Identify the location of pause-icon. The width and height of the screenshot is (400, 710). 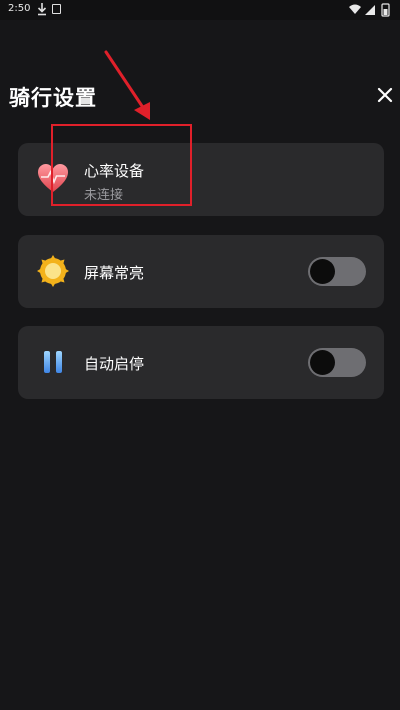
(53, 362).